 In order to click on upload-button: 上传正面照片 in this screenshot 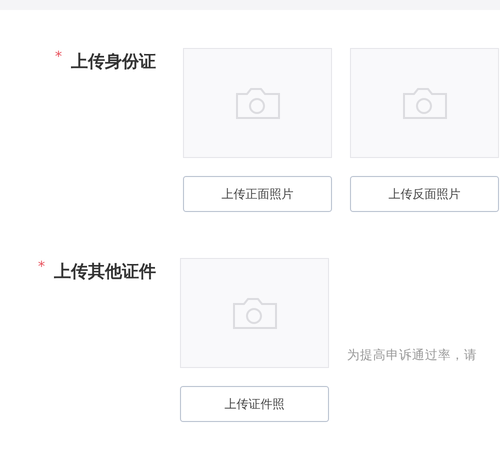, I will do `click(257, 194)`.